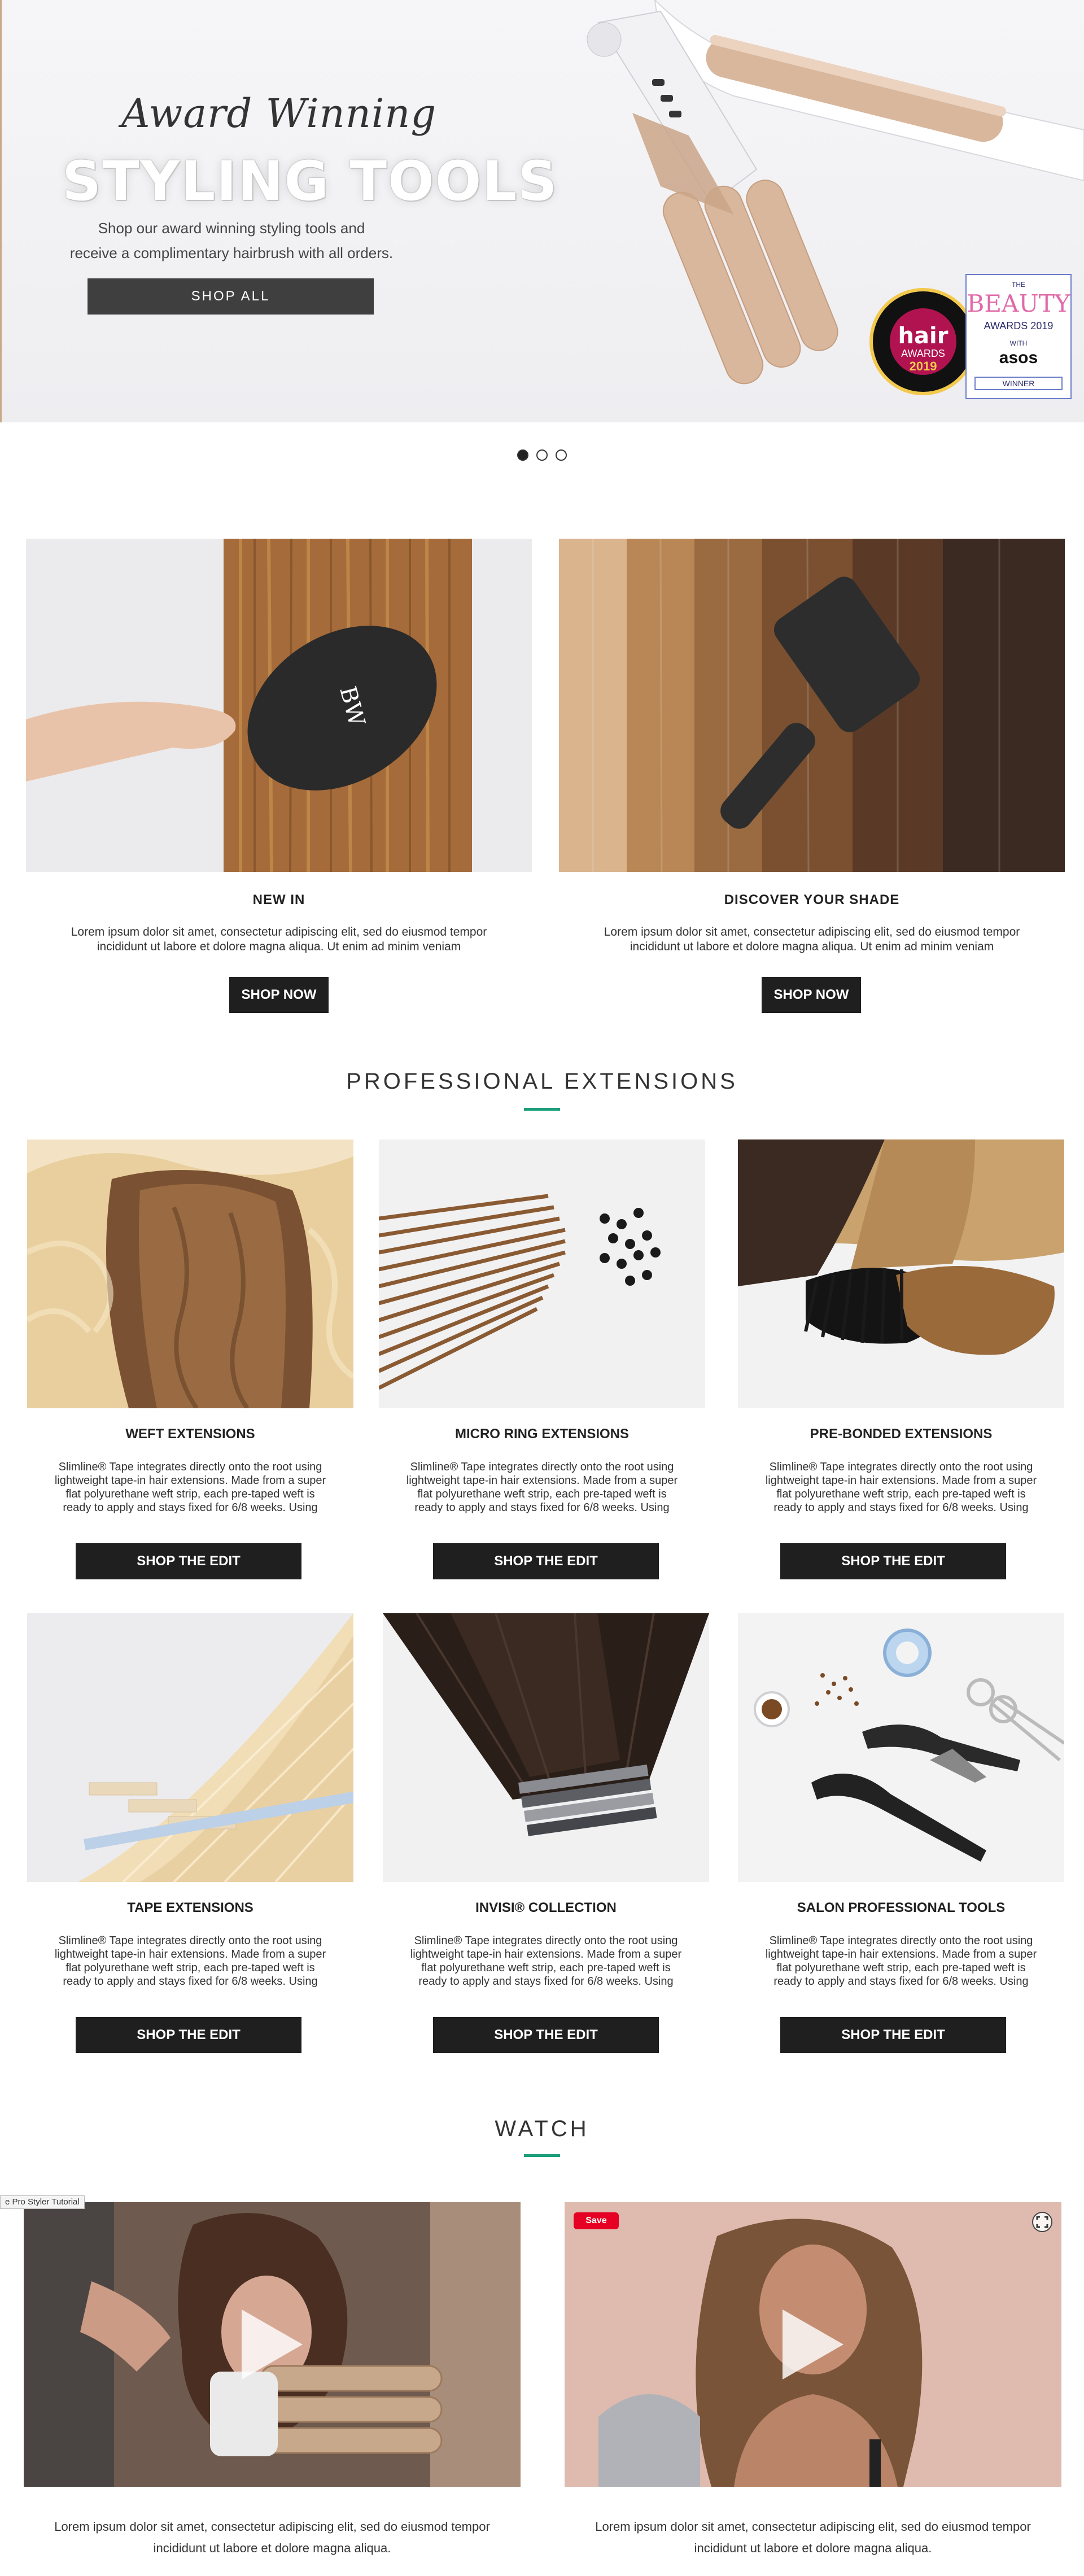 This screenshot has width=1084, height=2576. I want to click on promo-title-discover-shade: DISCOVER YOUR SHADE, so click(812, 900).